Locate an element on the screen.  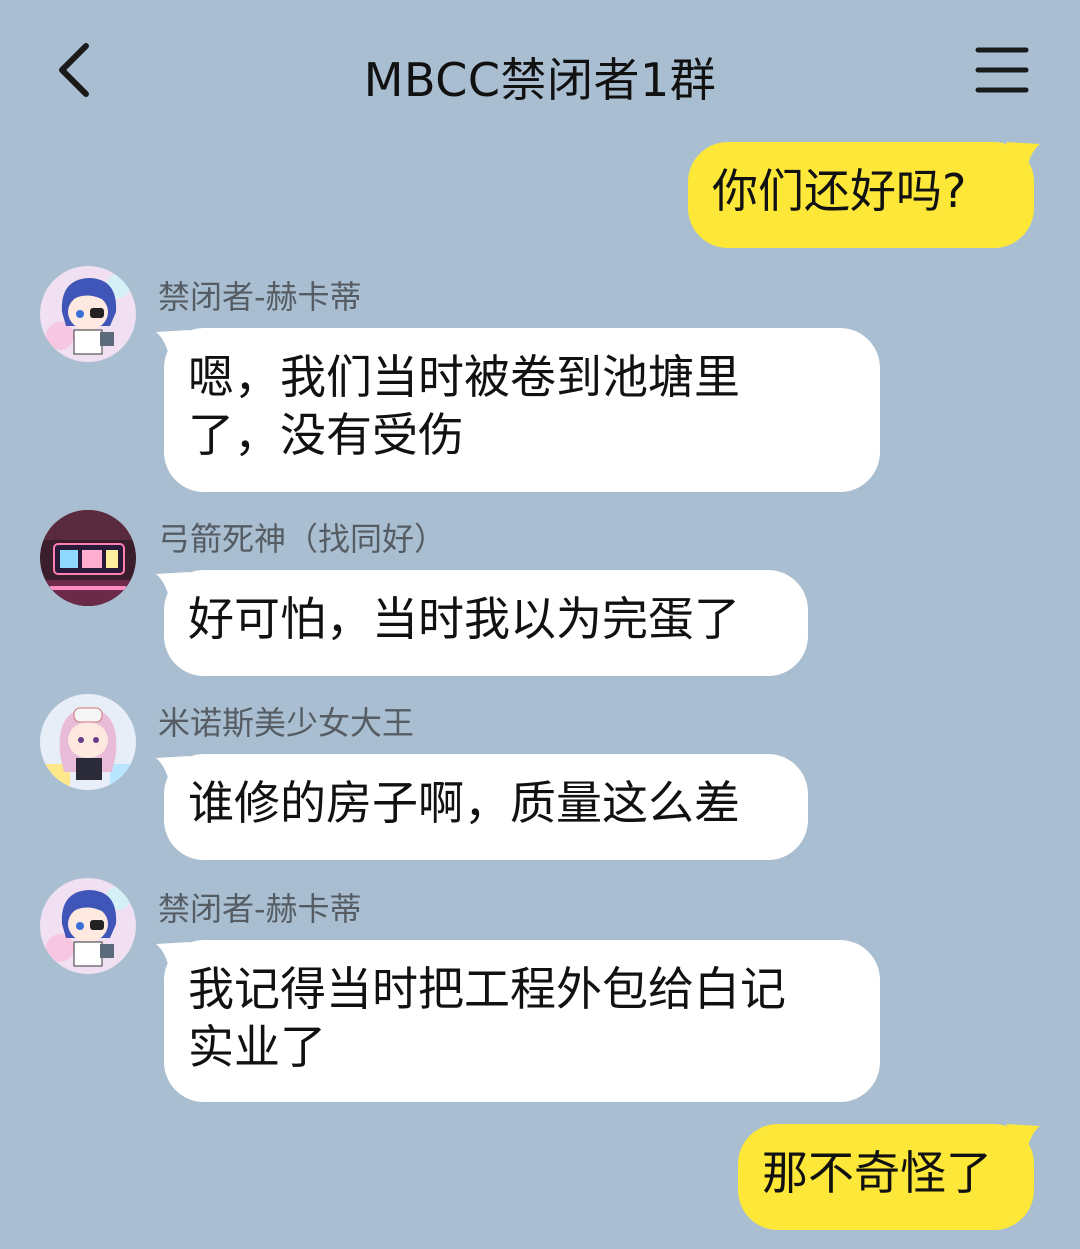
message-text-line: 我记得当时把工程外包给白记 is located at coordinates (487, 989).